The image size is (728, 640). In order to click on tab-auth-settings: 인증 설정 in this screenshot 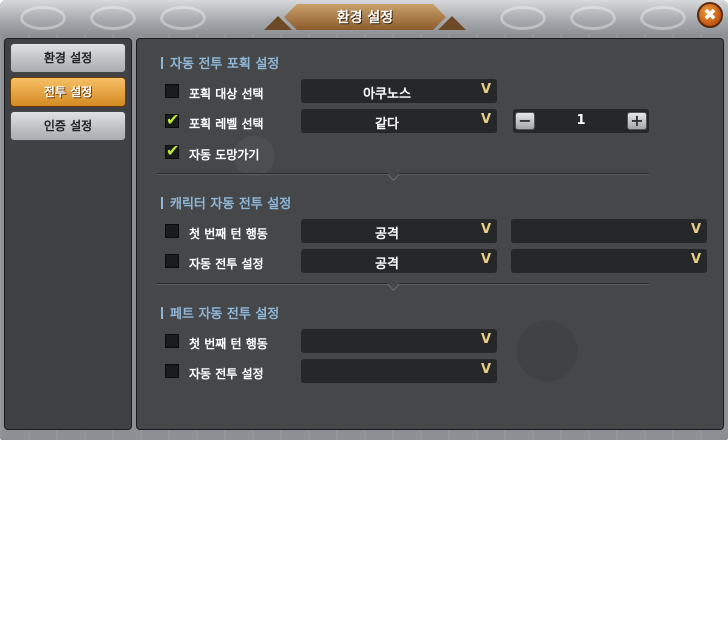, I will do `click(68, 126)`.